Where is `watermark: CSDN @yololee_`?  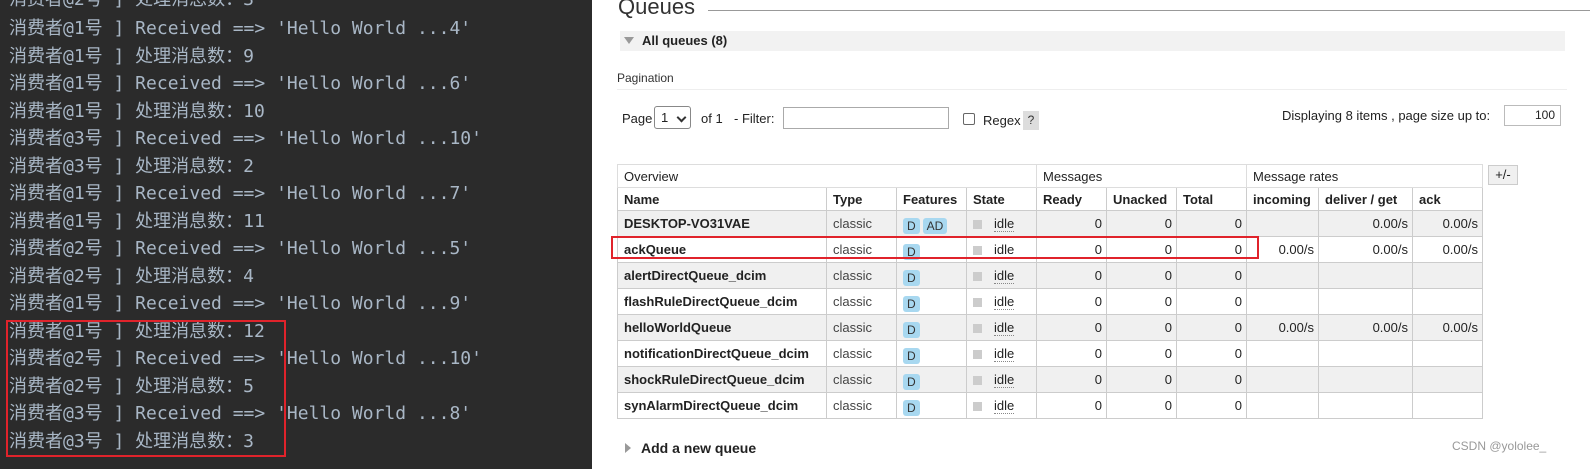 watermark: CSDN @yololee_ is located at coordinates (1499, 446).